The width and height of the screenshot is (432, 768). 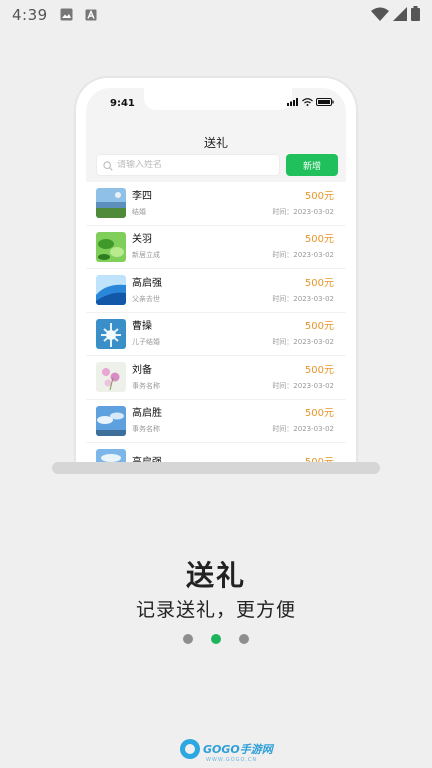 What do you see at coordinates (216, 378) in the screenshot?
I see `list-item: 刘备 事务名称 500元 时间：2023-03-02` at bounding box center [216, 378].